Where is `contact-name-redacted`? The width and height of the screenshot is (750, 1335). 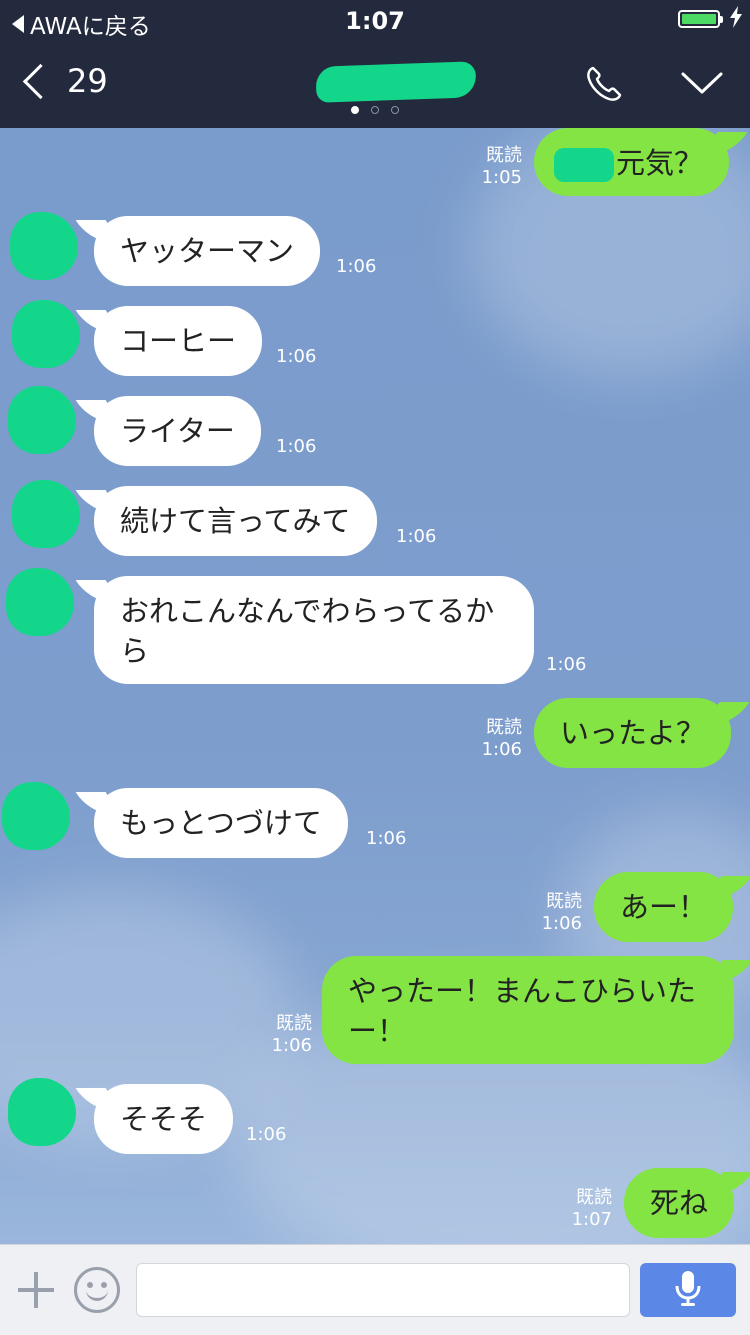
contact-name-redacted is located at coordinates (396, 82).